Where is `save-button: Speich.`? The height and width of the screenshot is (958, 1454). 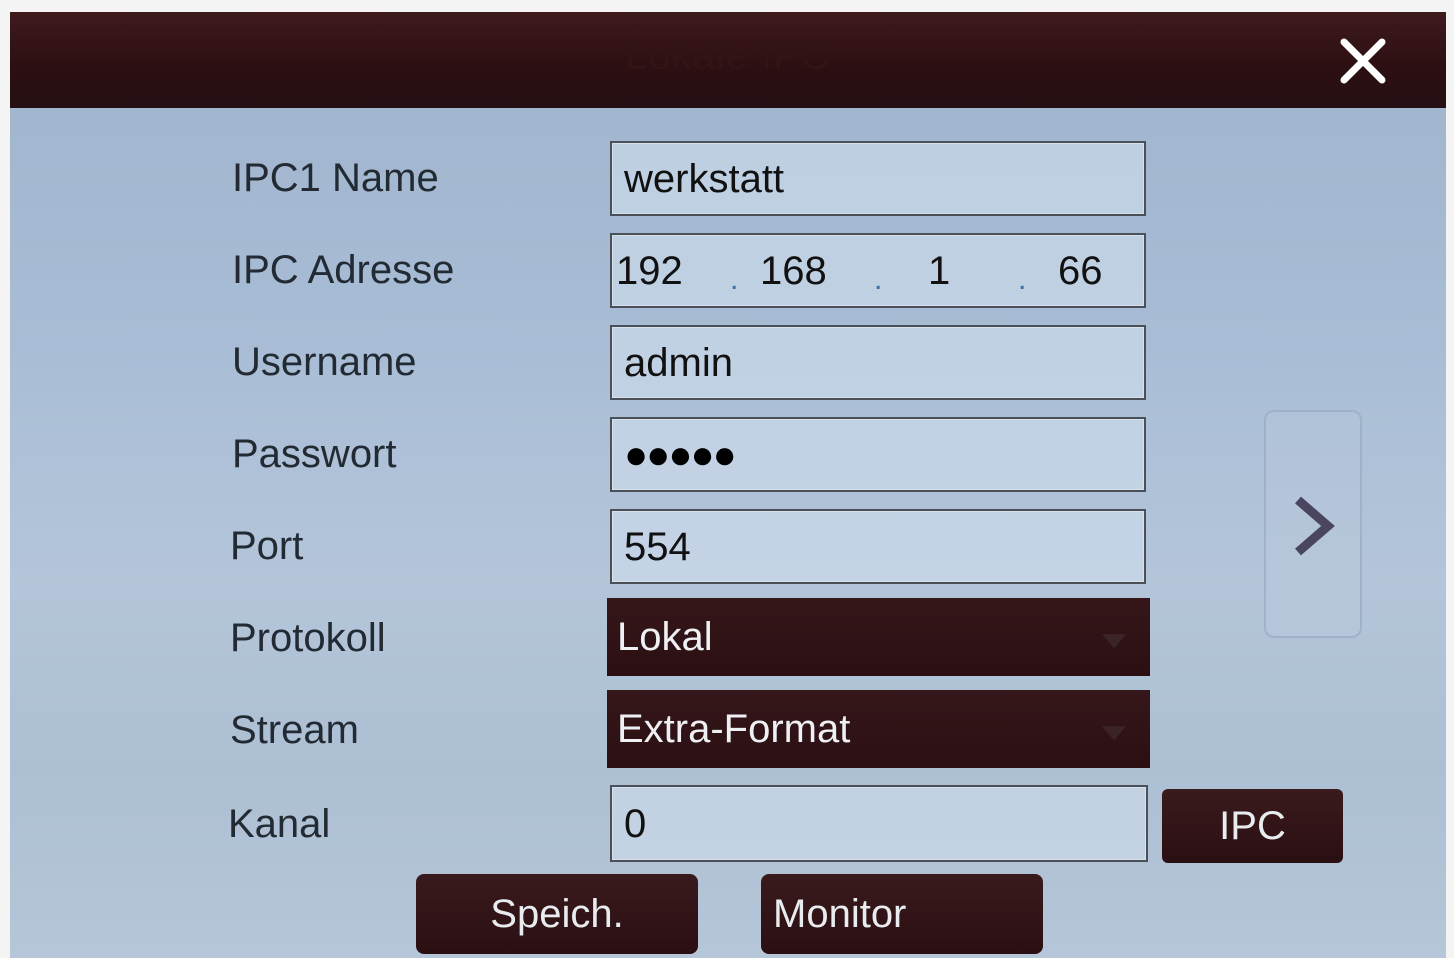
save-button: Speich. is located at coordinates (557, 914).